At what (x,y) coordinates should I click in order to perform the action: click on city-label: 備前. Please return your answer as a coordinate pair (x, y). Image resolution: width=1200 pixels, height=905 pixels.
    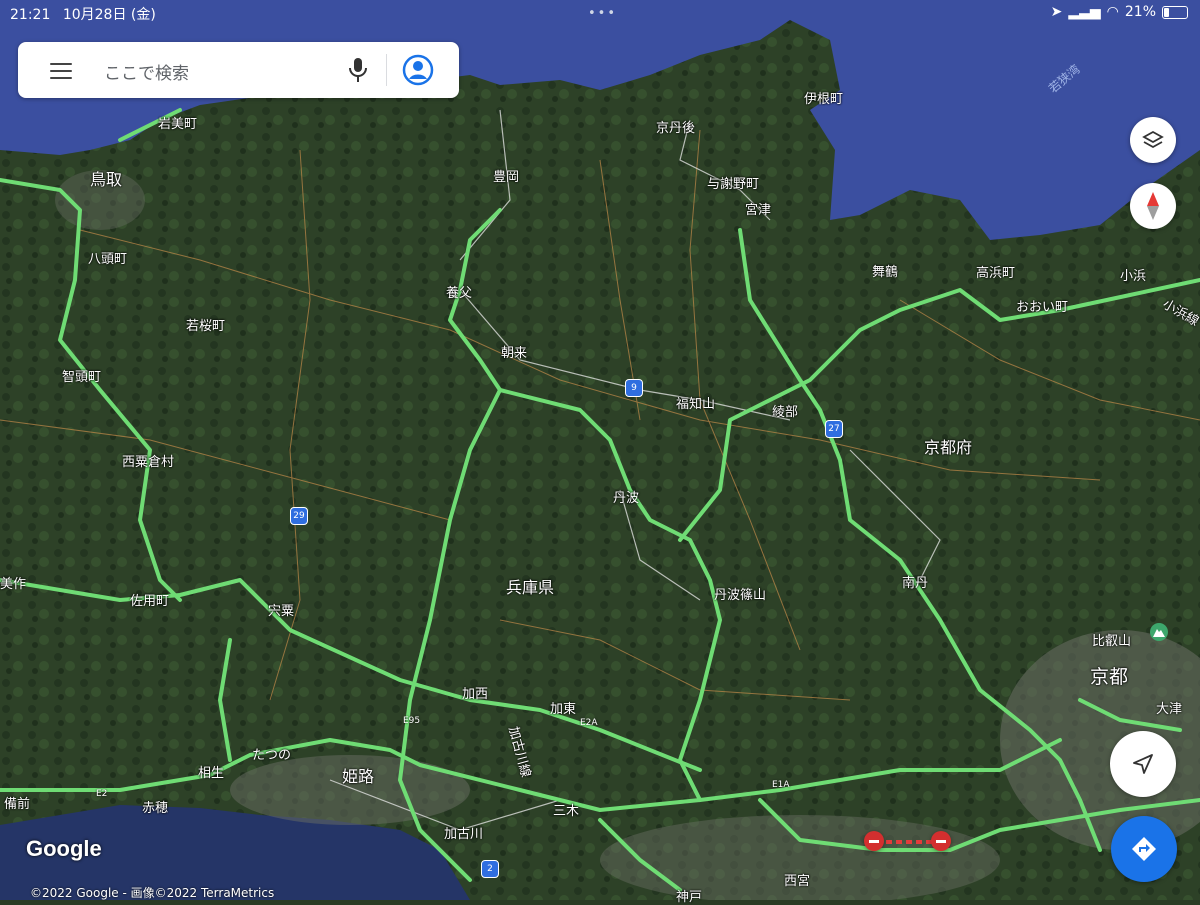
    Looking at the image, I should click on (17, 802).